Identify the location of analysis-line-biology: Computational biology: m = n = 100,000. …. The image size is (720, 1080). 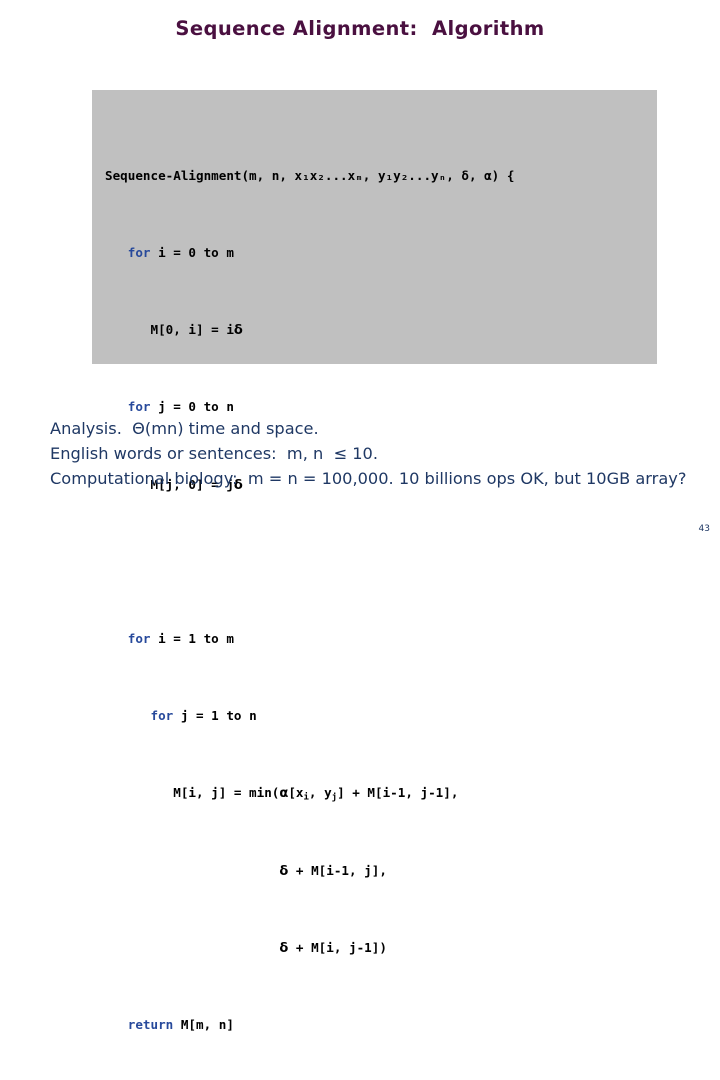
(368, 478).